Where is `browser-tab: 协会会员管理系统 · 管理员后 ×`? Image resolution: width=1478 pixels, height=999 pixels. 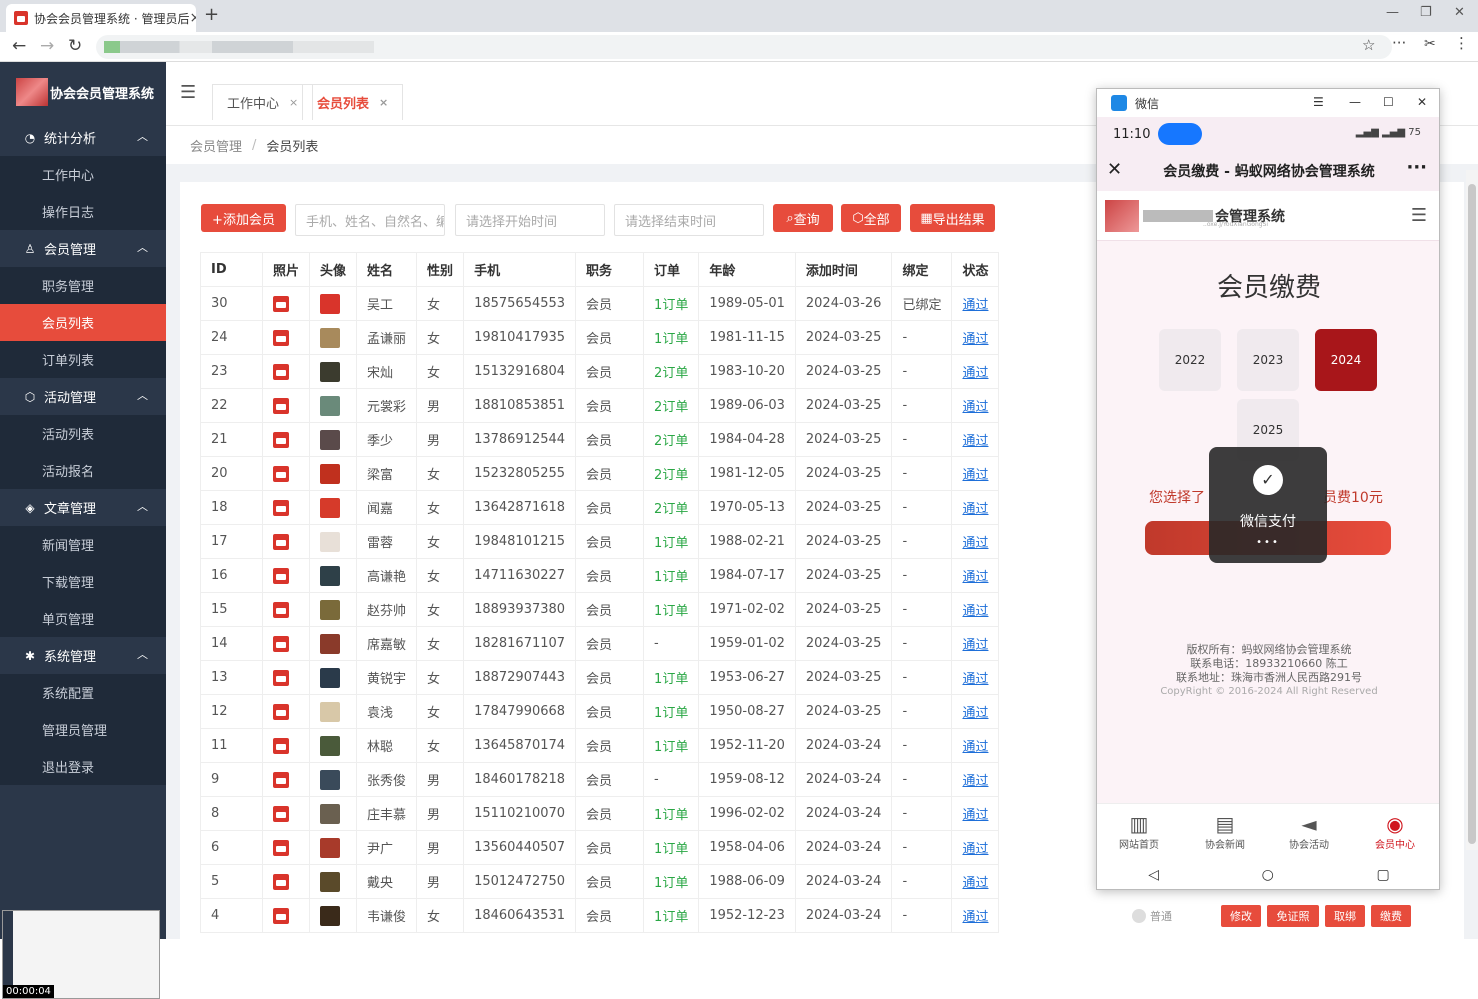 browser-tab: 协会会员管理系统 · 管理员后 × is located at coordinates (101, 18).